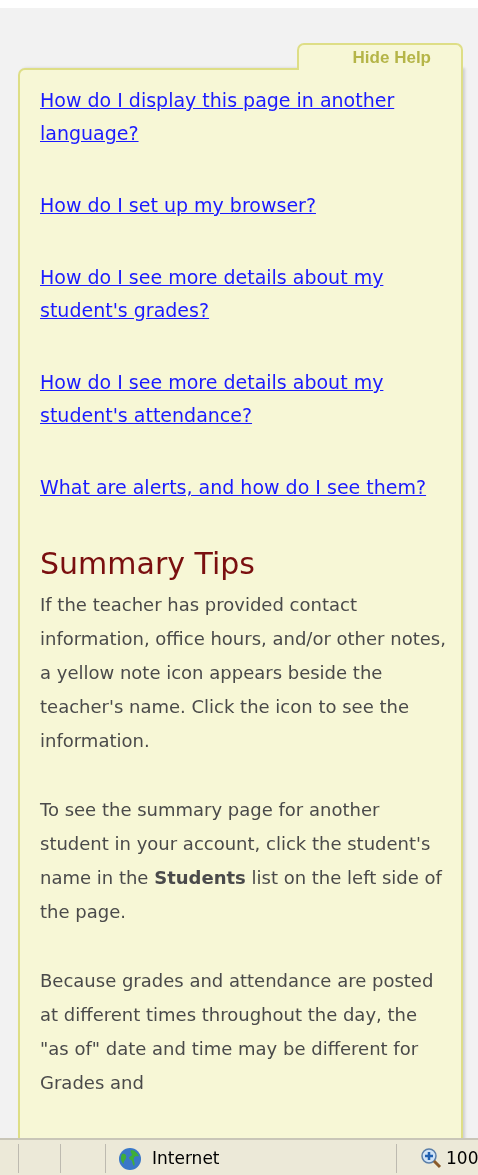 This screenshot has height=1175, width=478. Describe the element at coordinates (462, 1158) in the screenshot. I see `zoom-level: 100` at that location.